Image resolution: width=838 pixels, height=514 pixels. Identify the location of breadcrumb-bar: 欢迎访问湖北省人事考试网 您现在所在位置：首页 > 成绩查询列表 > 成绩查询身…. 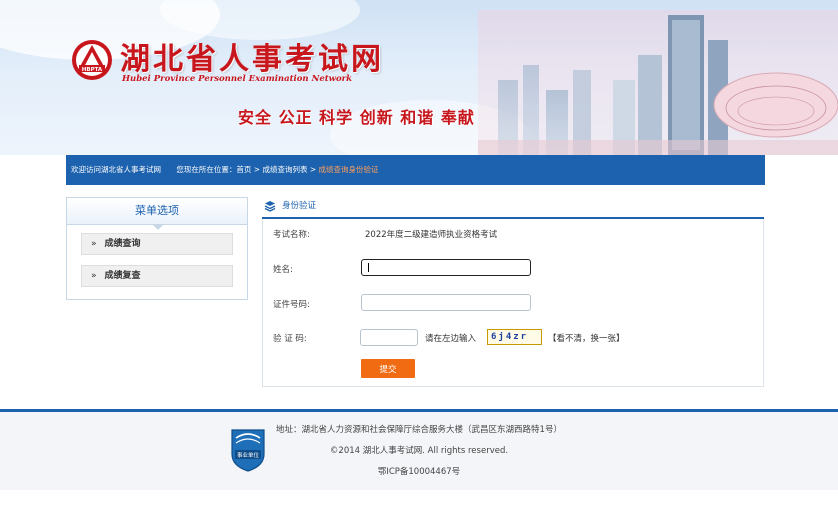
(415, 170).